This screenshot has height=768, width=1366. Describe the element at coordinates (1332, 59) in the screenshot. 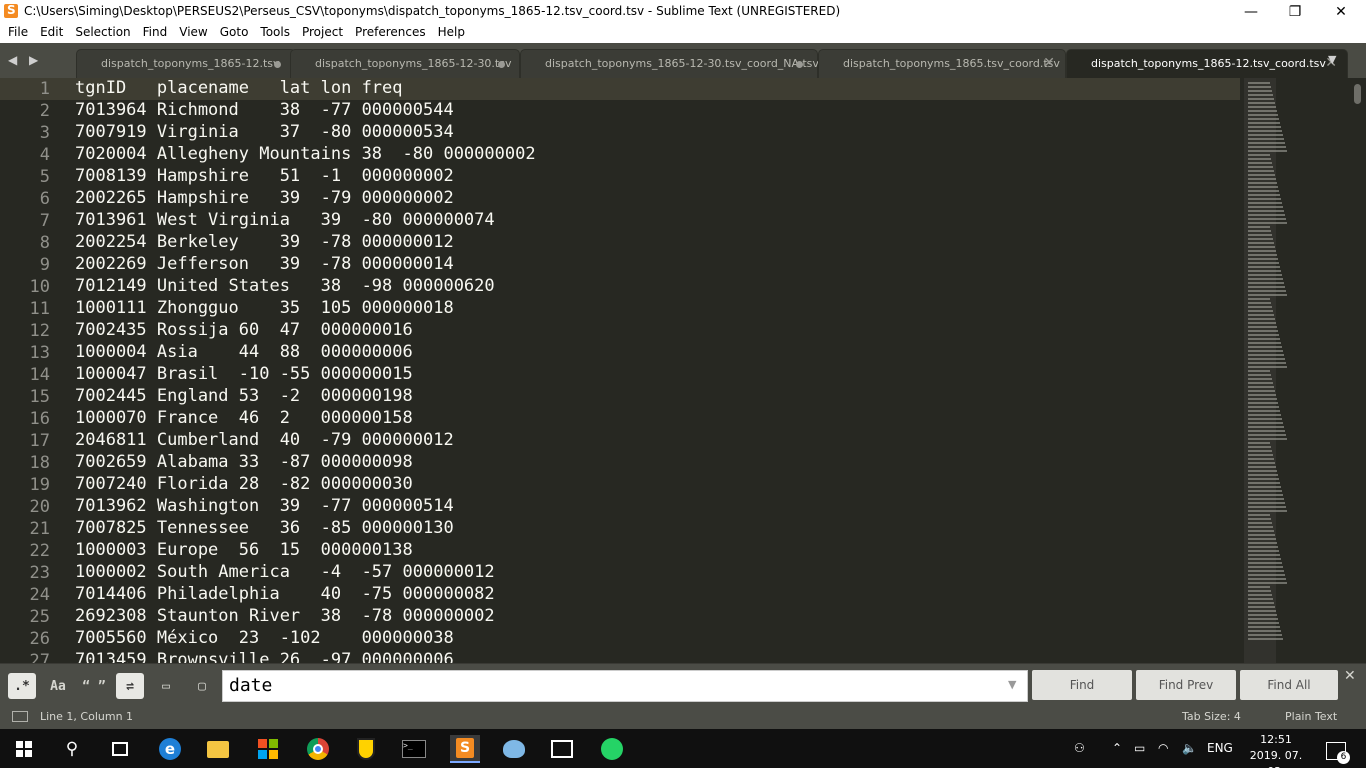

I see `tab-list-dropdown-icon: ▼` at that location.